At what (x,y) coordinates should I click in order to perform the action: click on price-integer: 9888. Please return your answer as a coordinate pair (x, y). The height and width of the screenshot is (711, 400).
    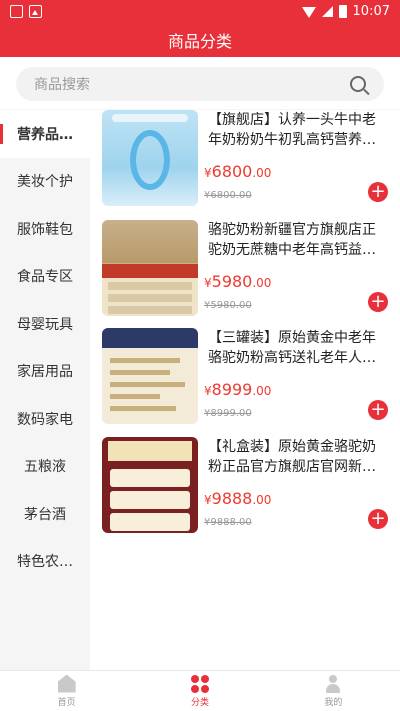
    Looking at the image, I should click on (232, 498).